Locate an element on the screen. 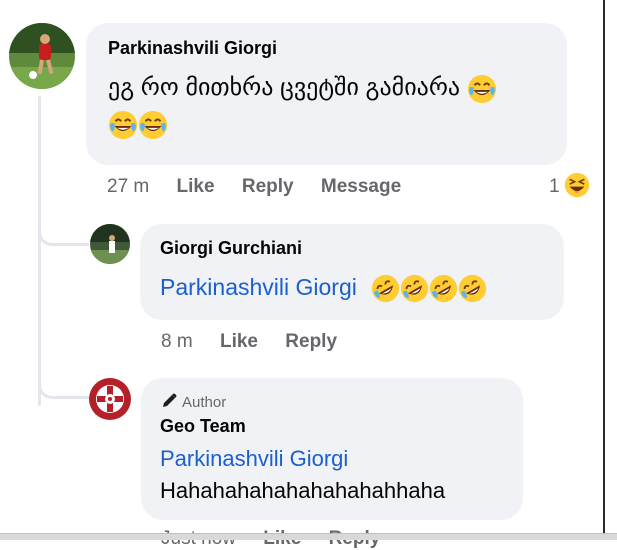 The width and height of the screenshot is (617, 550). comment-mention-line: Parkinashvili Giorgi is located at coordinates (332, 459).